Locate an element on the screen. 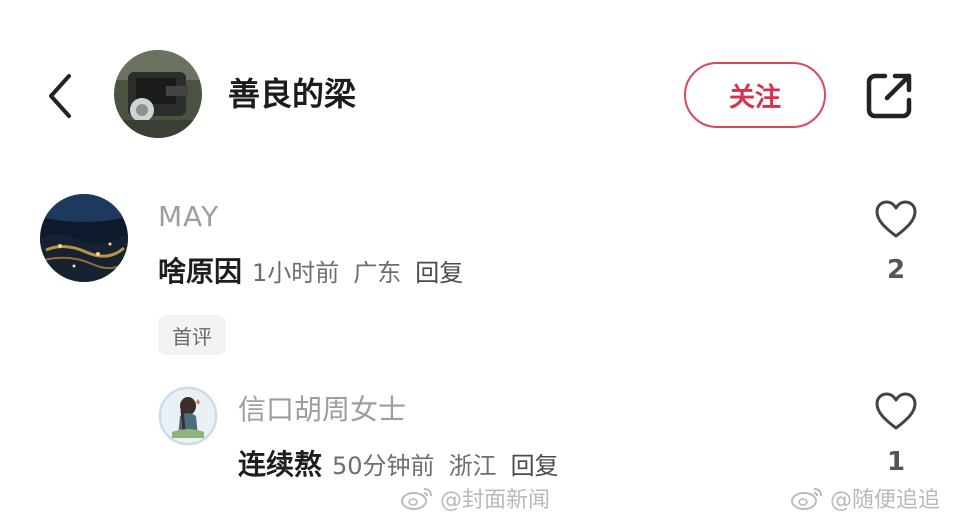 The height and width of the screenshot is (522, 960). chevron-left-icon is located at coordinates (60, 96).